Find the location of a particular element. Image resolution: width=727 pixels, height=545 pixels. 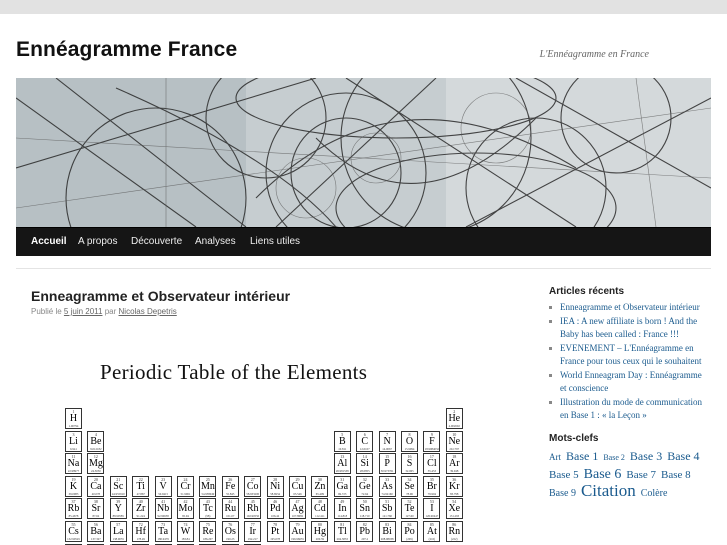

element-cell: 12 Mg 24.3050 is located at coordinates (96, 464).